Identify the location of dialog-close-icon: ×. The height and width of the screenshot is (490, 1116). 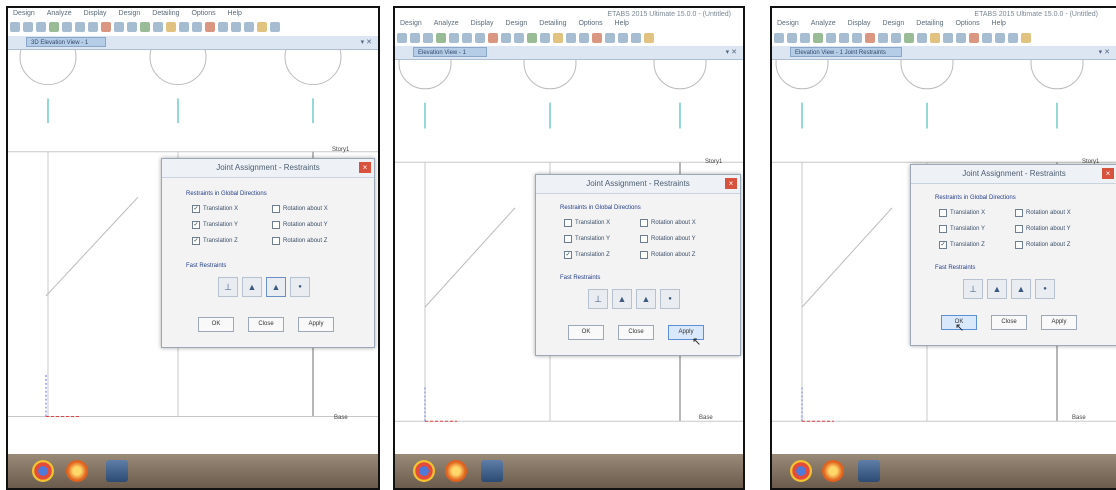
(731, 183).